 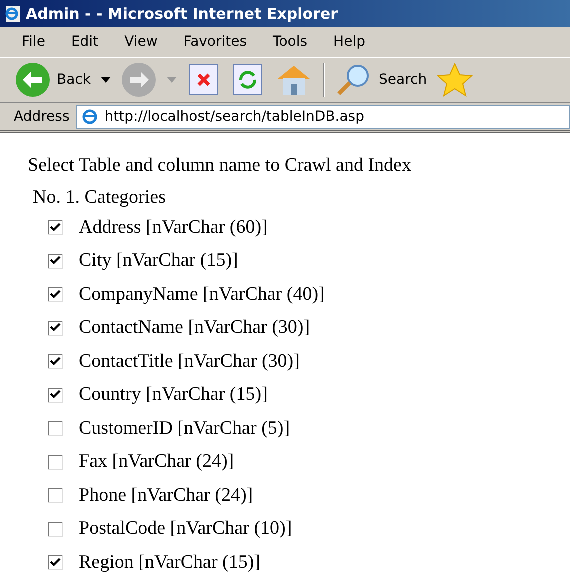 What do you see at coordinates (220, 166) in the screenshot?
I see `instruction-text: Select Table and column name to Crawl and Index` at bounding box center [220, 166].